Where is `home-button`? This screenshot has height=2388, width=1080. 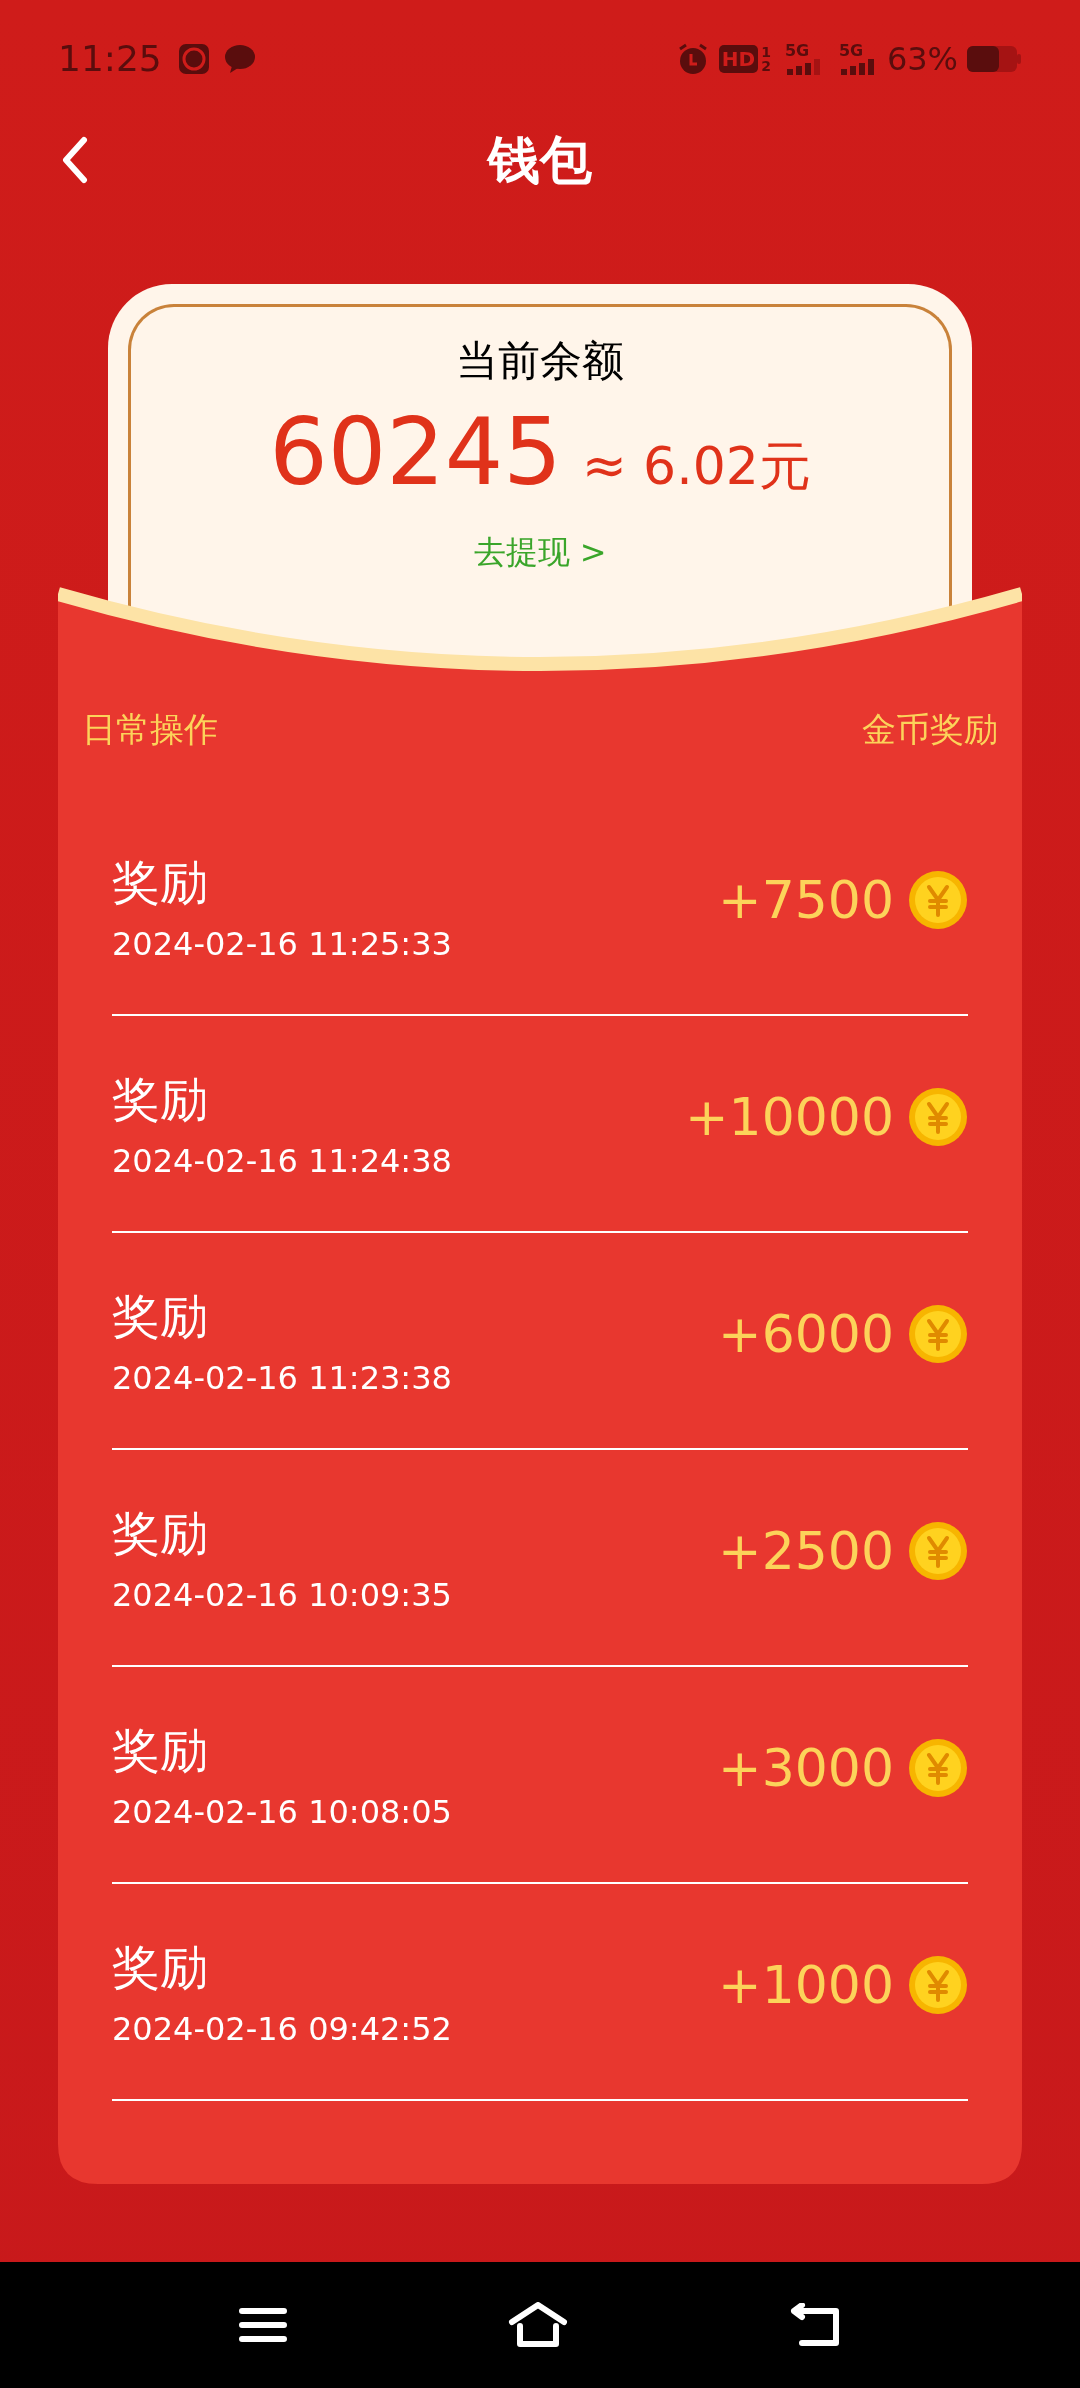
home-button is located at coordinates (538, 2325).